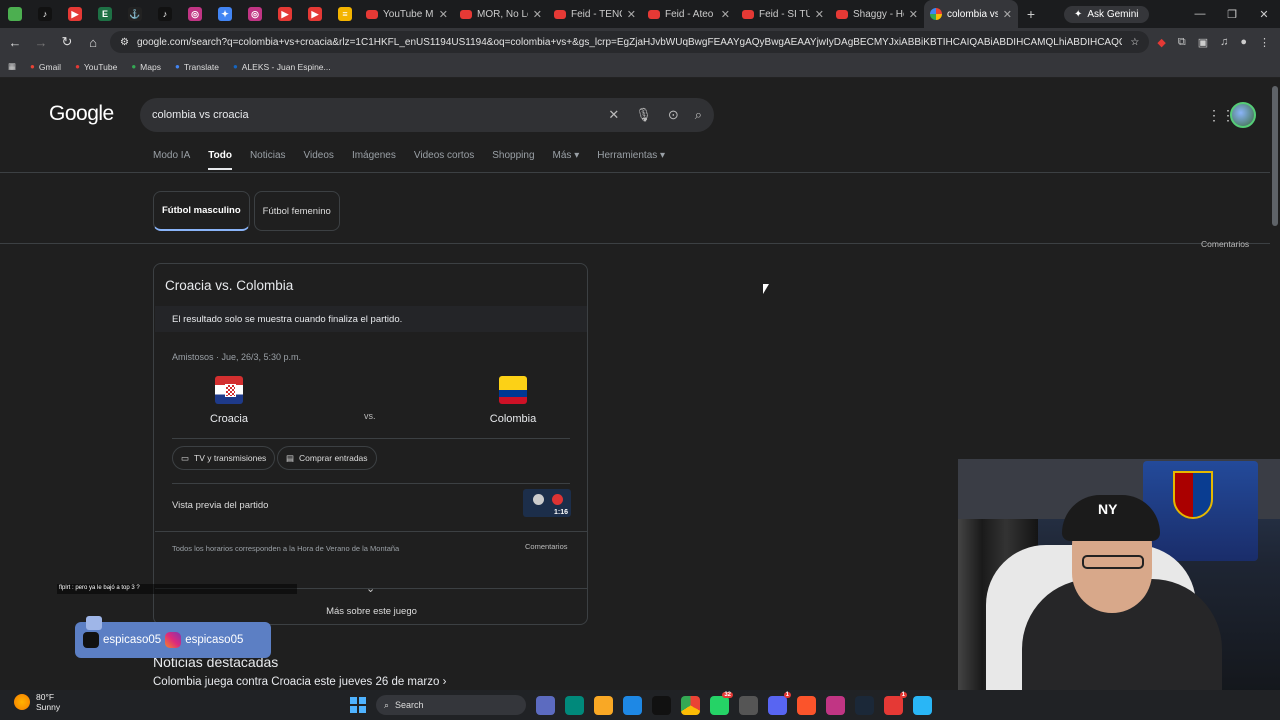  What do you see at coordinates (444, 160) in the screenshot?
I see `filter-tab: Videos cortos` at bounding box center [444, 160].